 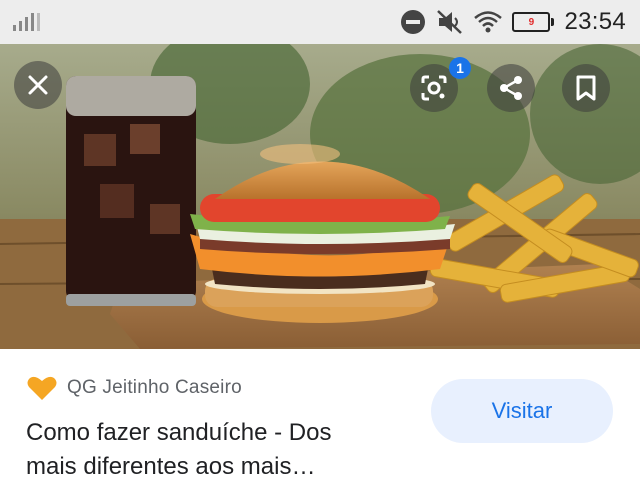 I want to click on close-button, so click(x=38, y=85).